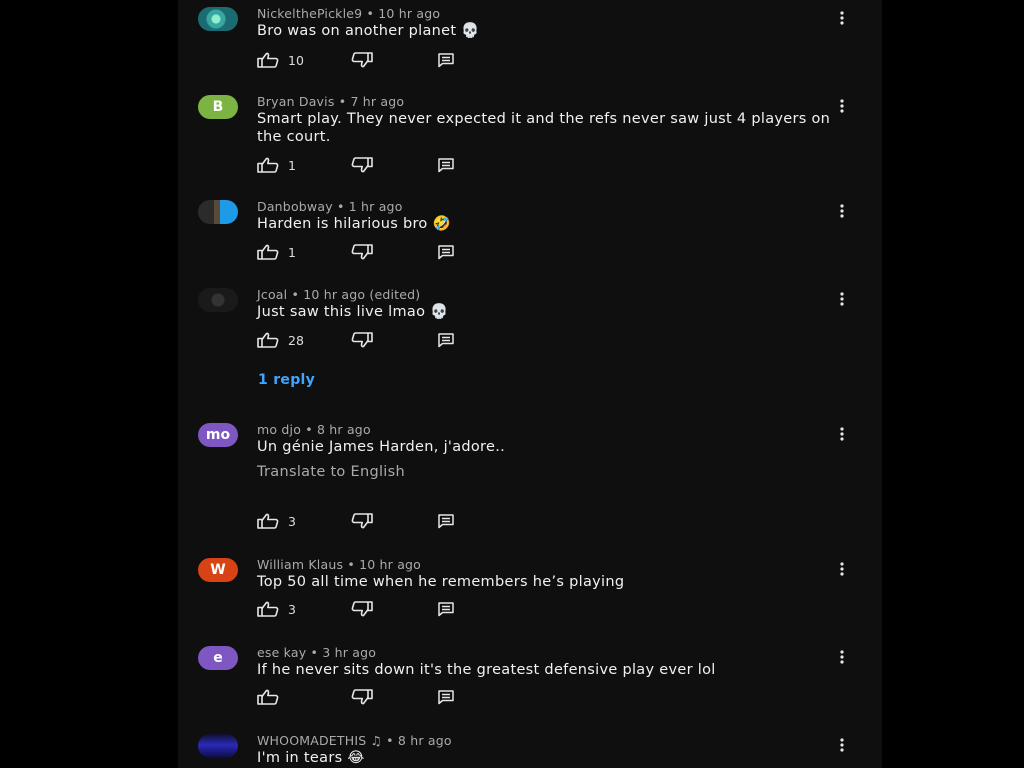  I want to click on comment-text: Just saw this live lmao 💀, so click(353, 312).